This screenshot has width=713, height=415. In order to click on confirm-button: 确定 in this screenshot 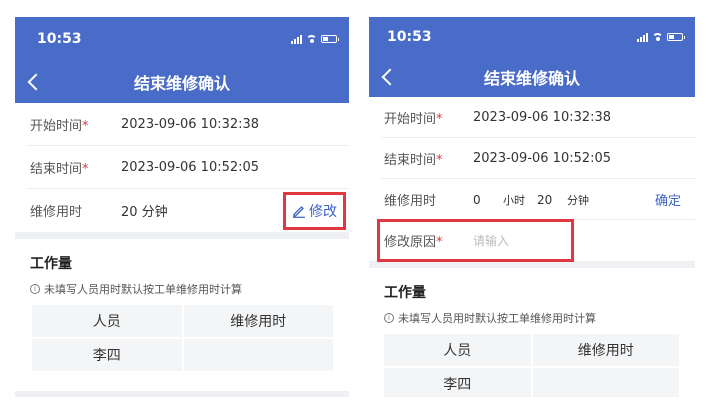, I will do `click(668, 199)`.